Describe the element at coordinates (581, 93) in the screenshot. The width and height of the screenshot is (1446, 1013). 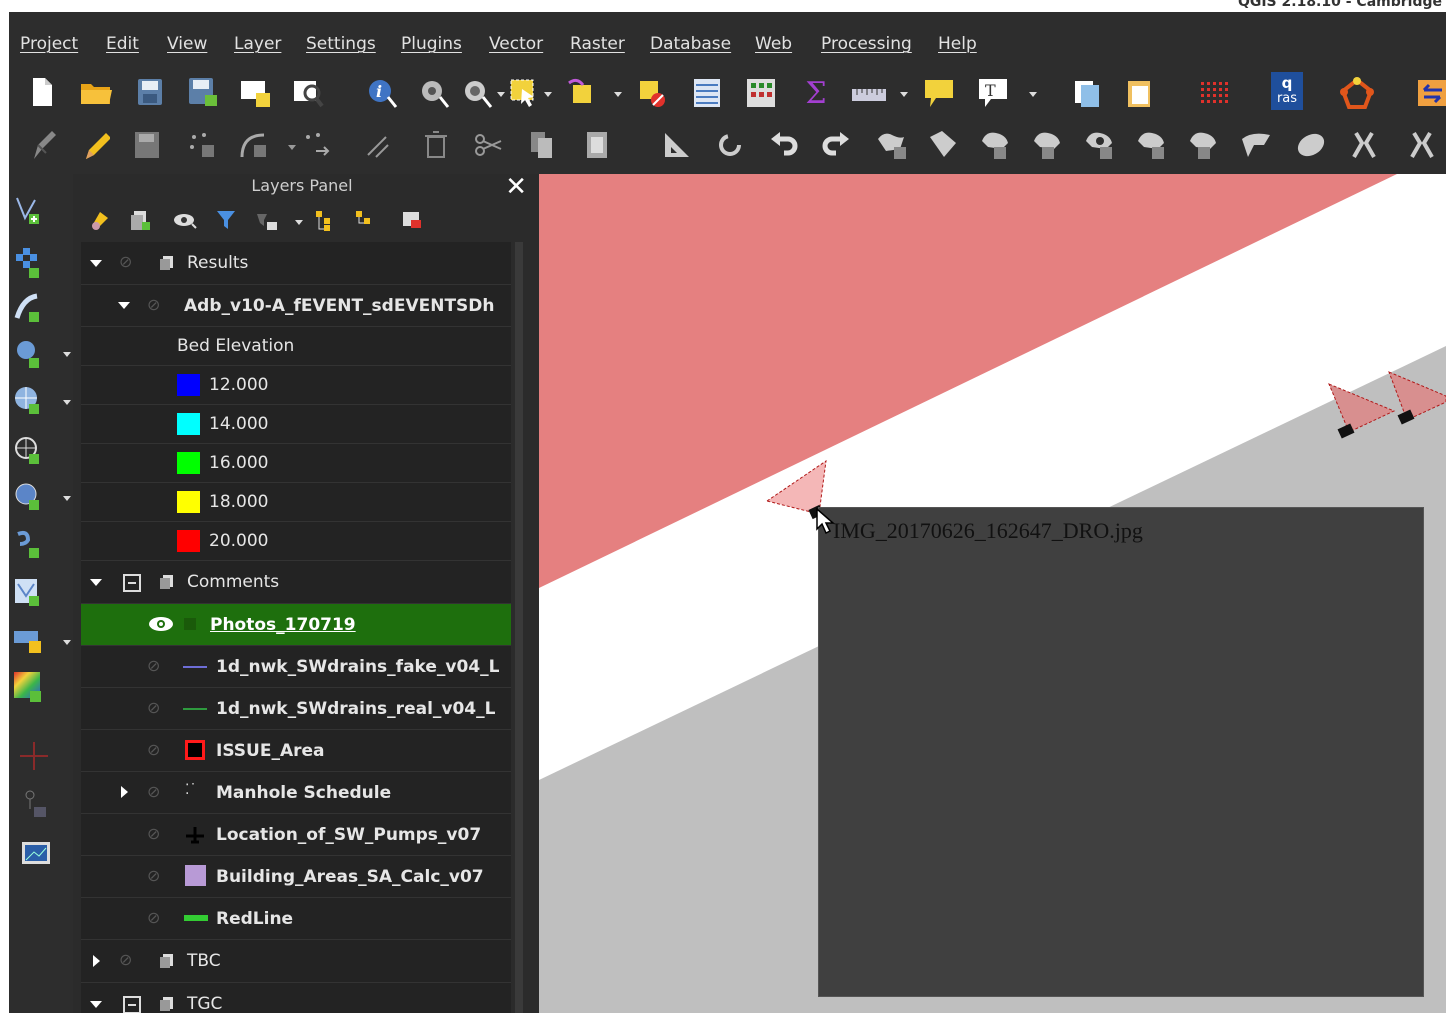
I see `select-layer-icon` at that location.